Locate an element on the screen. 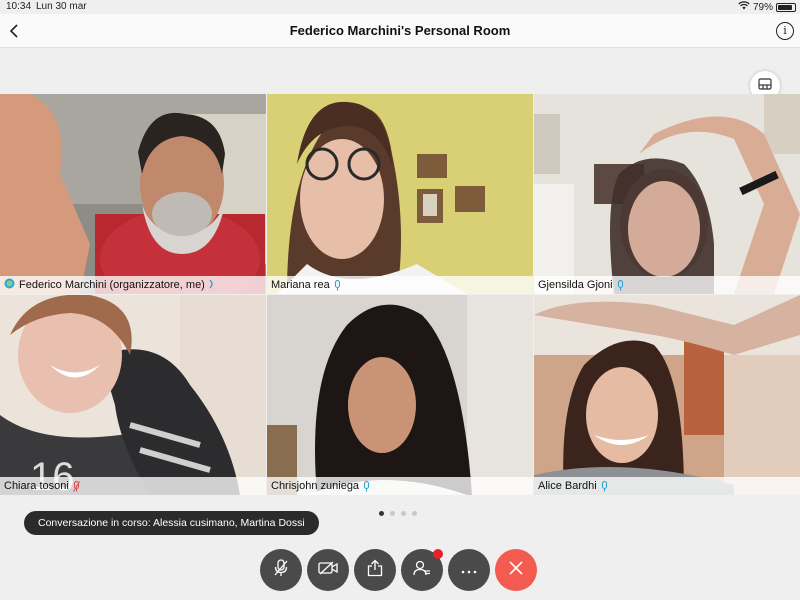 This screenshot has width=800, height=600. battery-percent: 79% is located at coordinates (762, 7).